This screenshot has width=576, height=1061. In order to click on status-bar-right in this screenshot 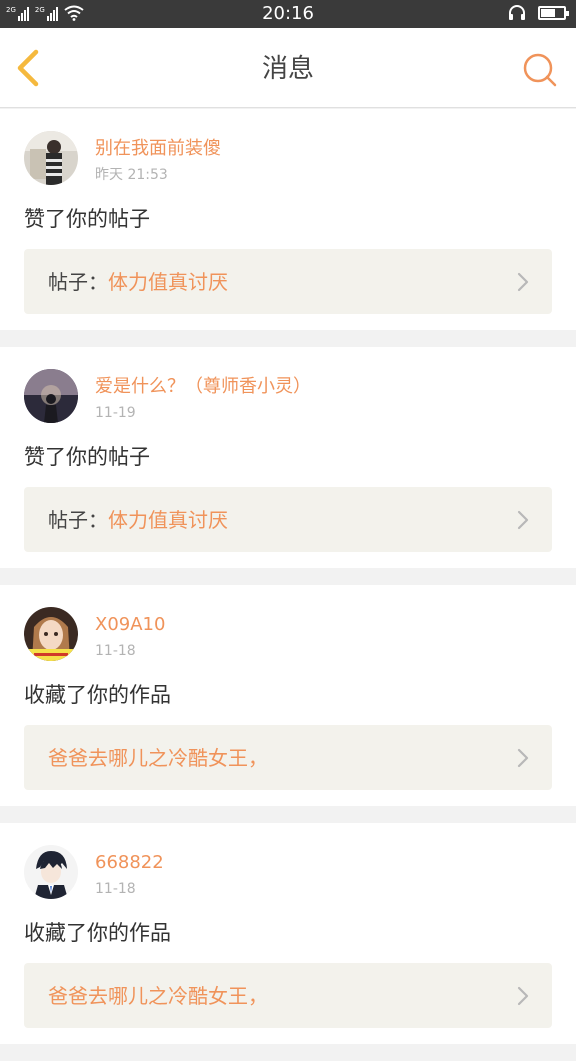, I will do `click(538, 13)`.